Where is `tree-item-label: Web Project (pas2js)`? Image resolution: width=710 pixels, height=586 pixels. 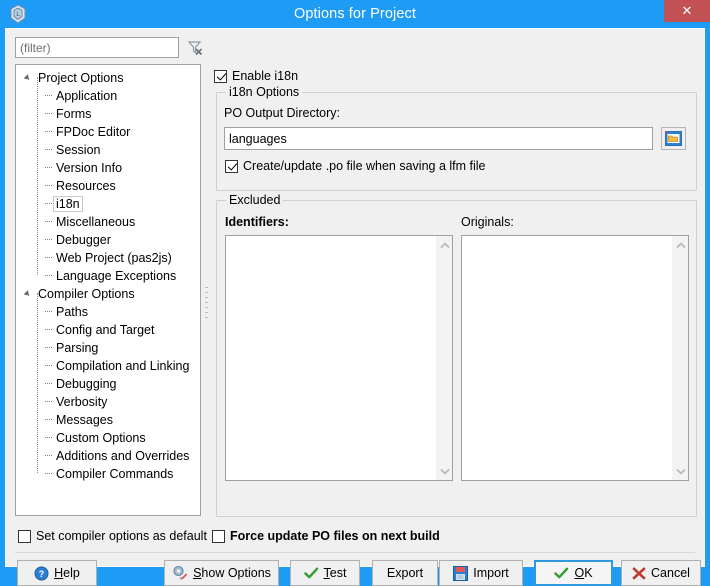
tree-item-label: Web Project (pas2js) is located at coordinates (114, 258).